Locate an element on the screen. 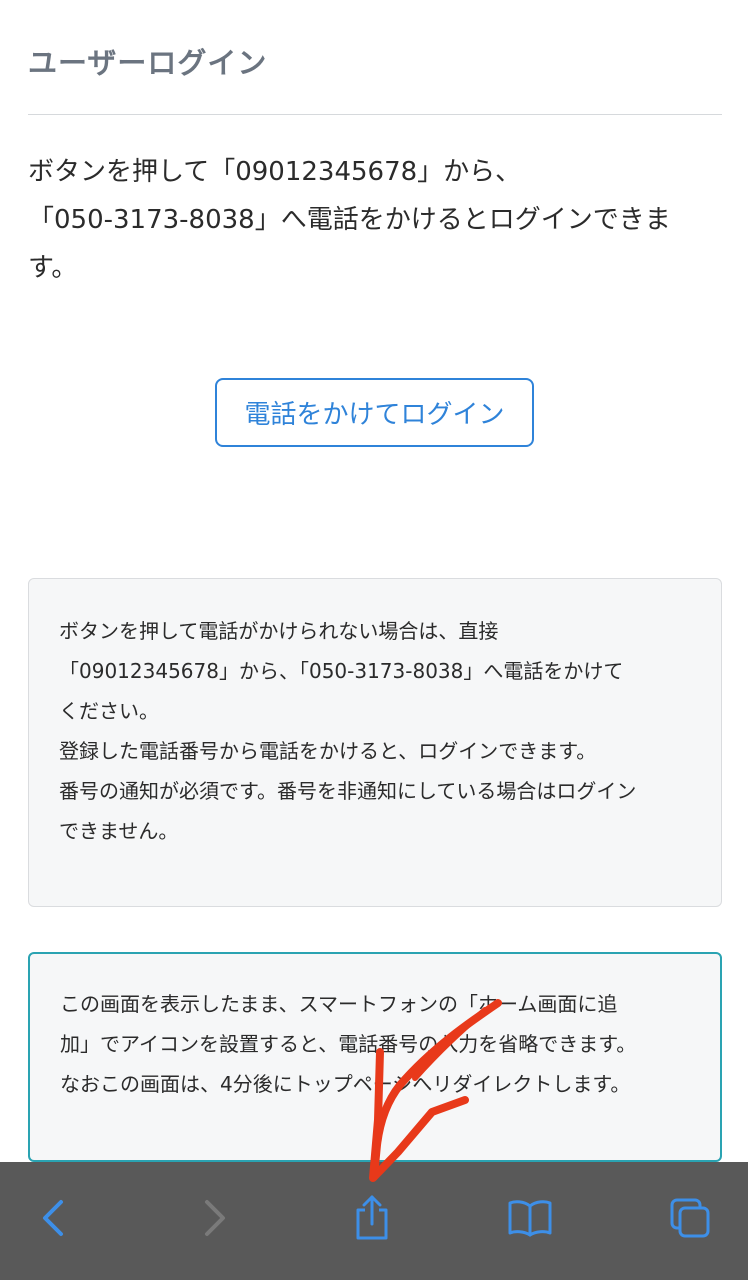  browser-toolbar is located at coordinates (374, 1221).